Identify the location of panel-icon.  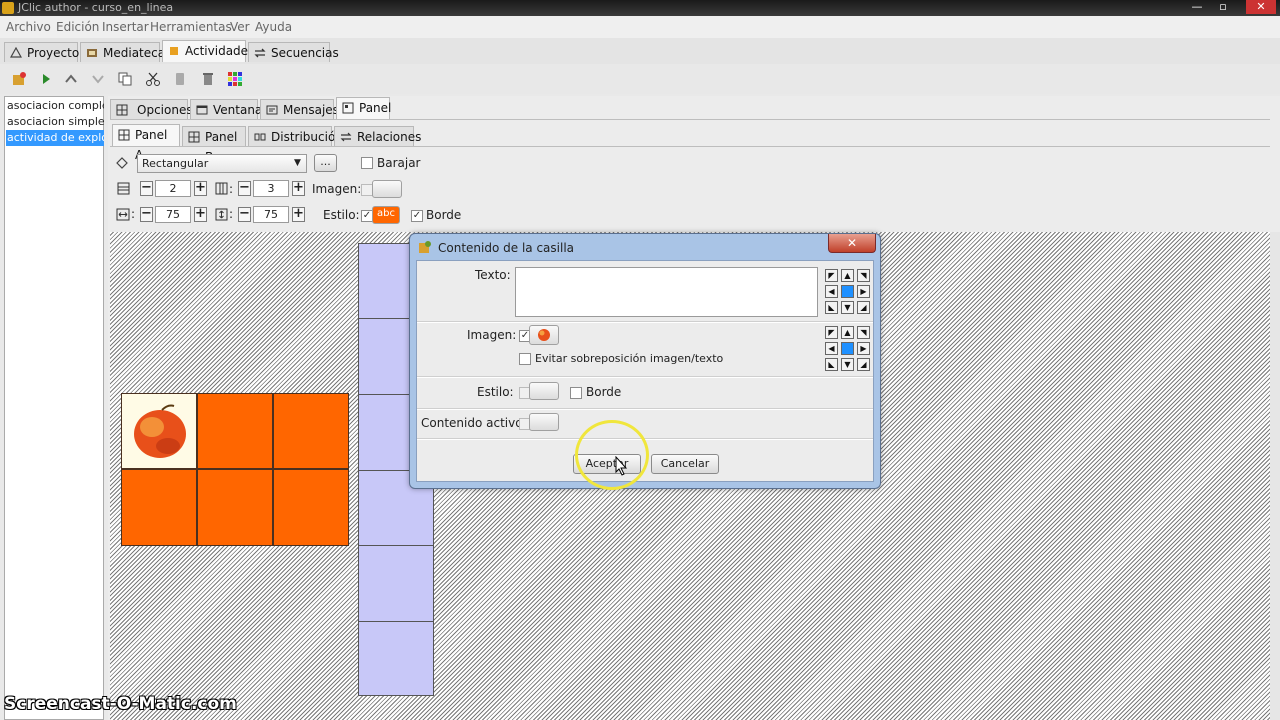
(348, 108).